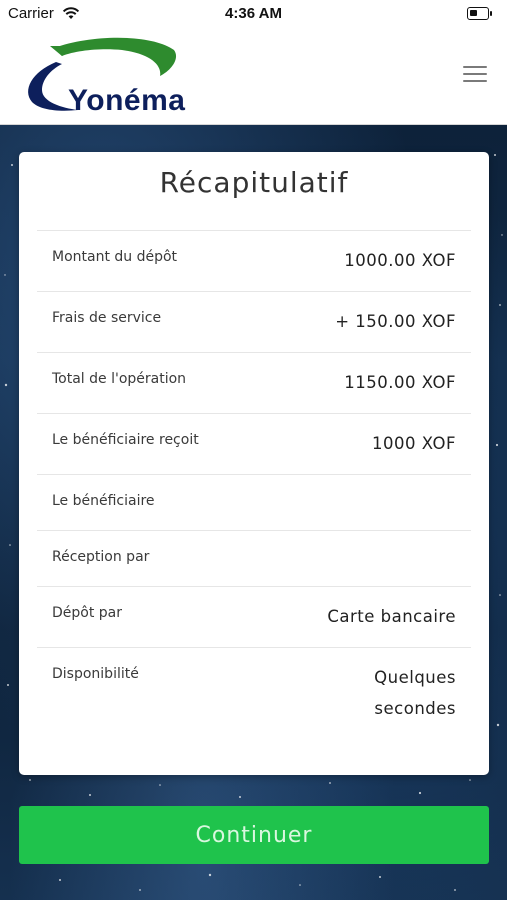 The height and width of the screenshot is (900, 507). What do you see at coordinates (400, 260) in the screenshot?
I see `row-value: 1000.00 XOF` at bounding box center [400, 260].